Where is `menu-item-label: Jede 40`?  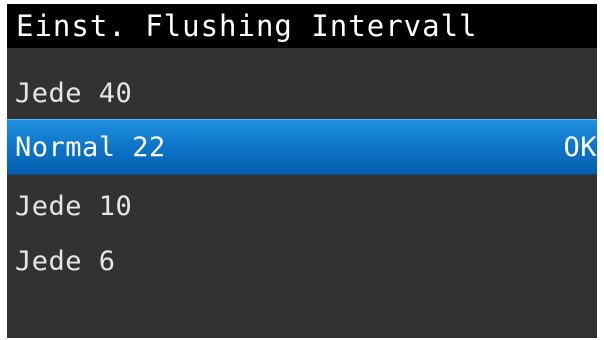 menu-item-label: Jede 40 is located at coordinates (74, 93).